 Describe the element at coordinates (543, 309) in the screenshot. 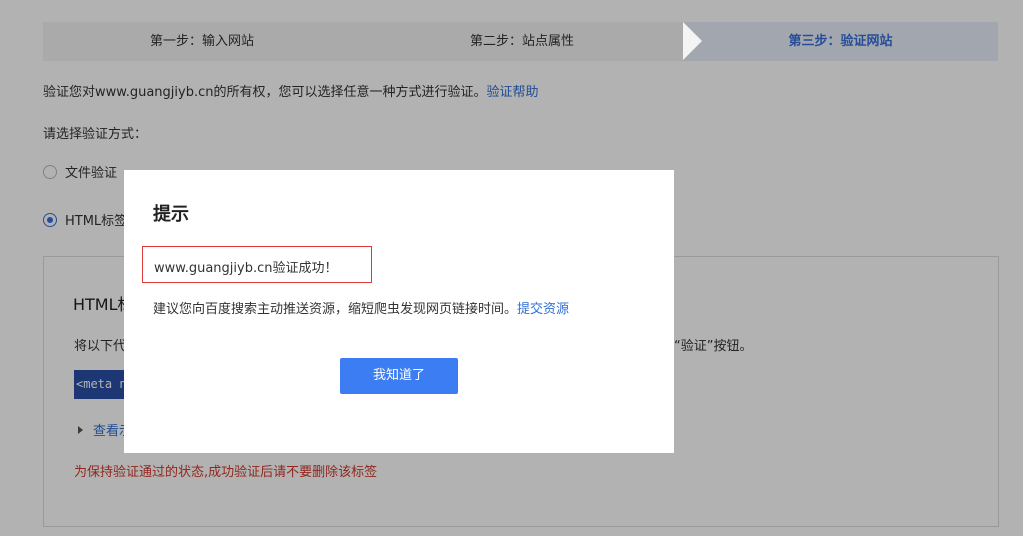

I see `submit-resource-link: 提交资源` at that location.